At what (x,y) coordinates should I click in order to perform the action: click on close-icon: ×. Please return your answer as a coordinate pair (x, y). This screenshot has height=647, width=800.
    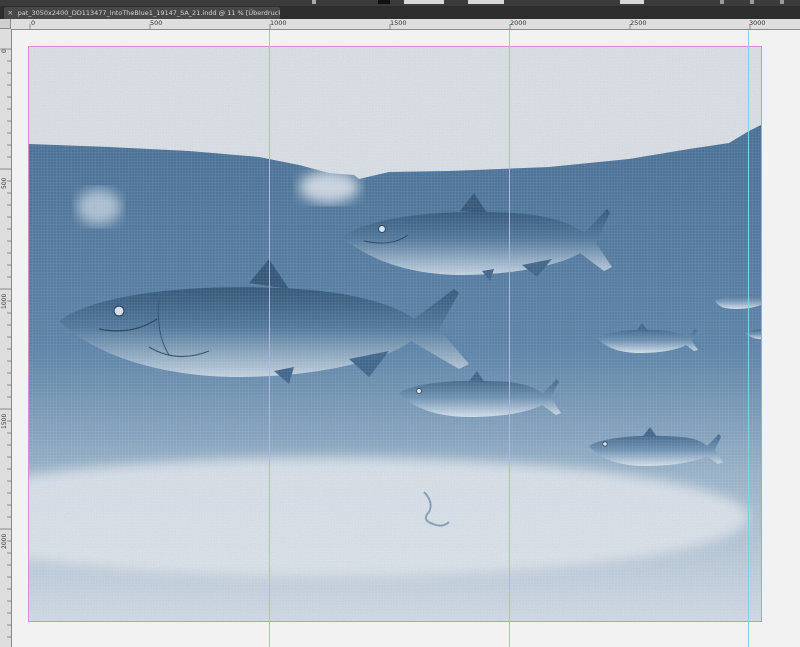
    Looking at the image, I should click on (10, 13).